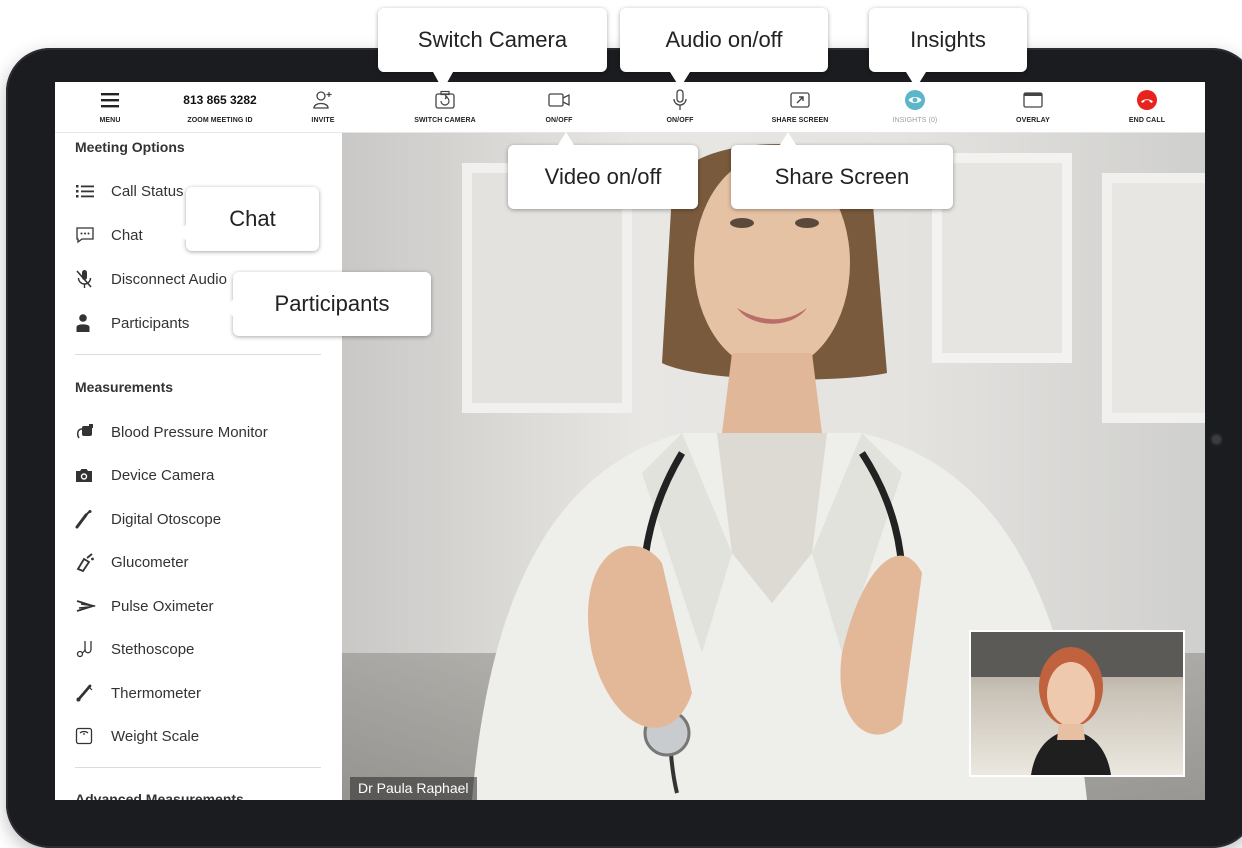 The width and height of the screenshot is (1242, 848). What do you see at coordinates (156, 693) in the screenshot?
I see `thermometer-label: Thermometer` at bounding box center [156, 693].